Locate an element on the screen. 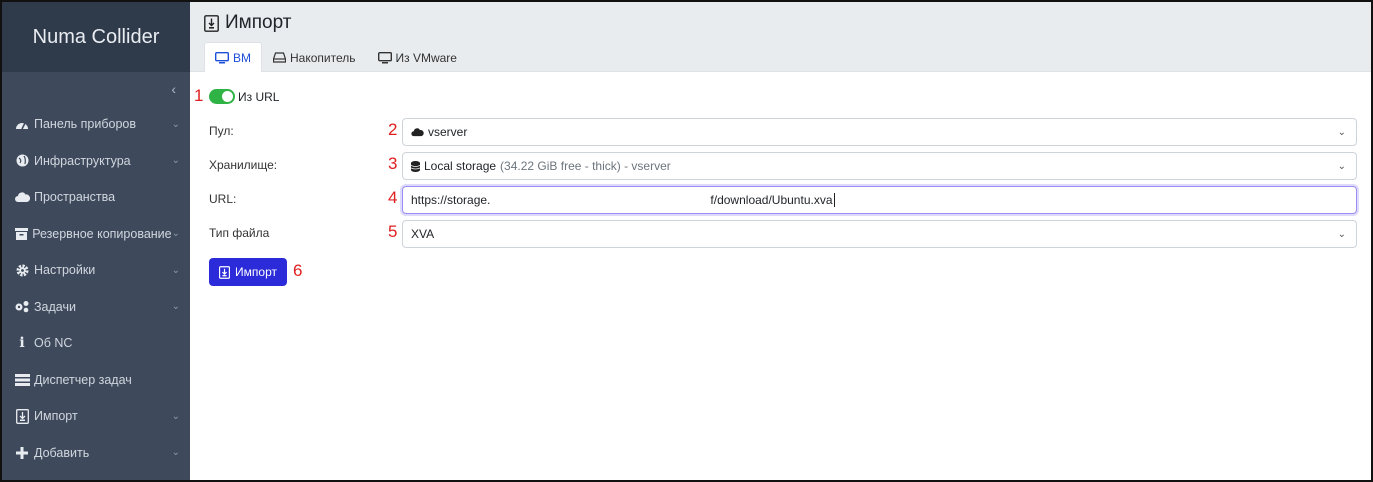  sidebar-item-spaces: Пространства is located at coordinates (96, 197).